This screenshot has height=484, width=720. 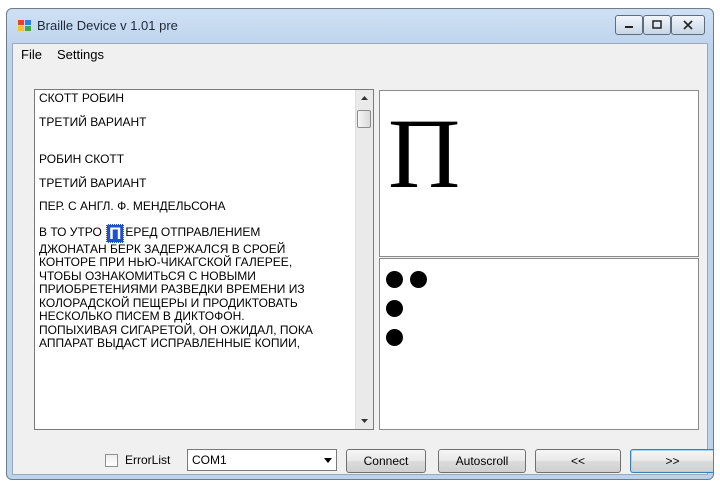 What do you see at coordinates (82, 159) in the screenshot?
I see `text-line: РОБИН СКОТТ` at bounding box center [82, 159].